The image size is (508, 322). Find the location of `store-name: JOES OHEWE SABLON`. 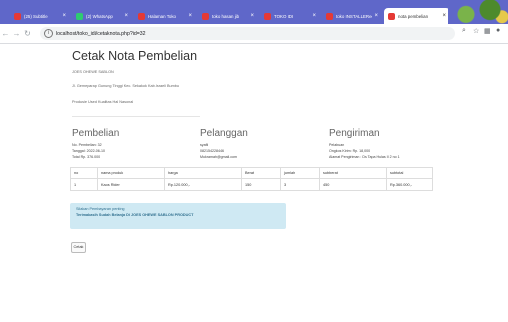

store-name: JOES OHEWE SABLON is located at coordinates (93, 72).